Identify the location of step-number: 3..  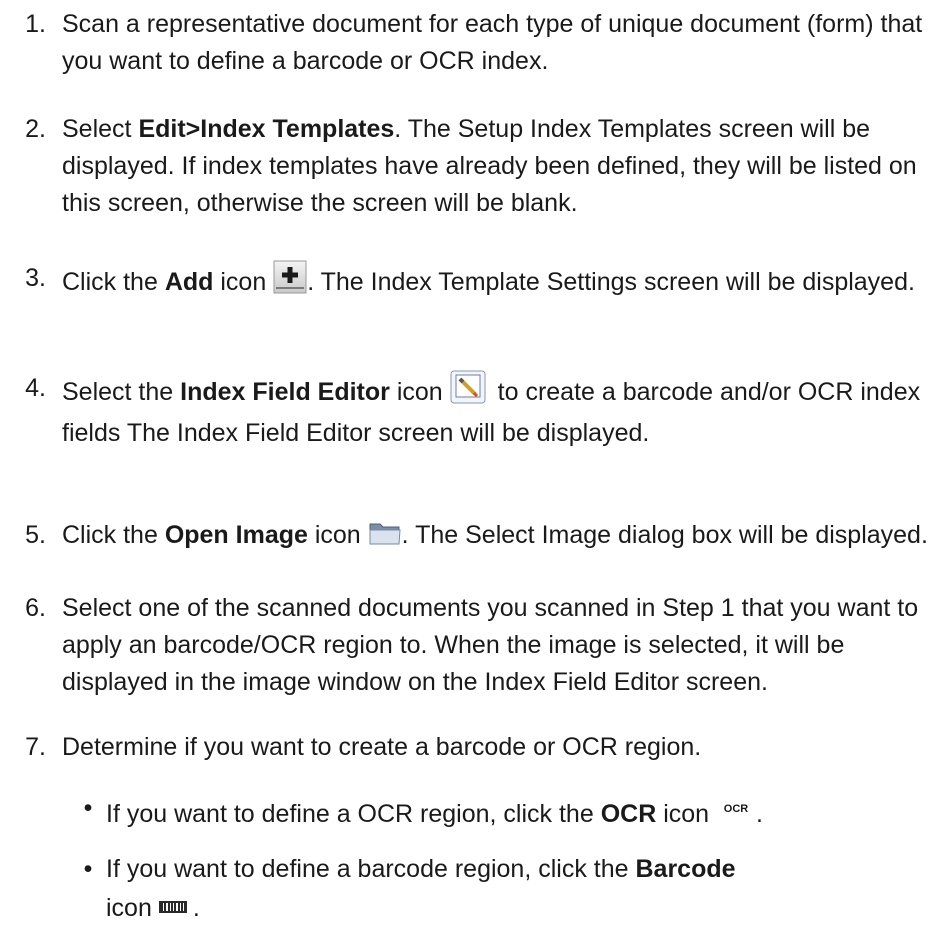
(35, 278).